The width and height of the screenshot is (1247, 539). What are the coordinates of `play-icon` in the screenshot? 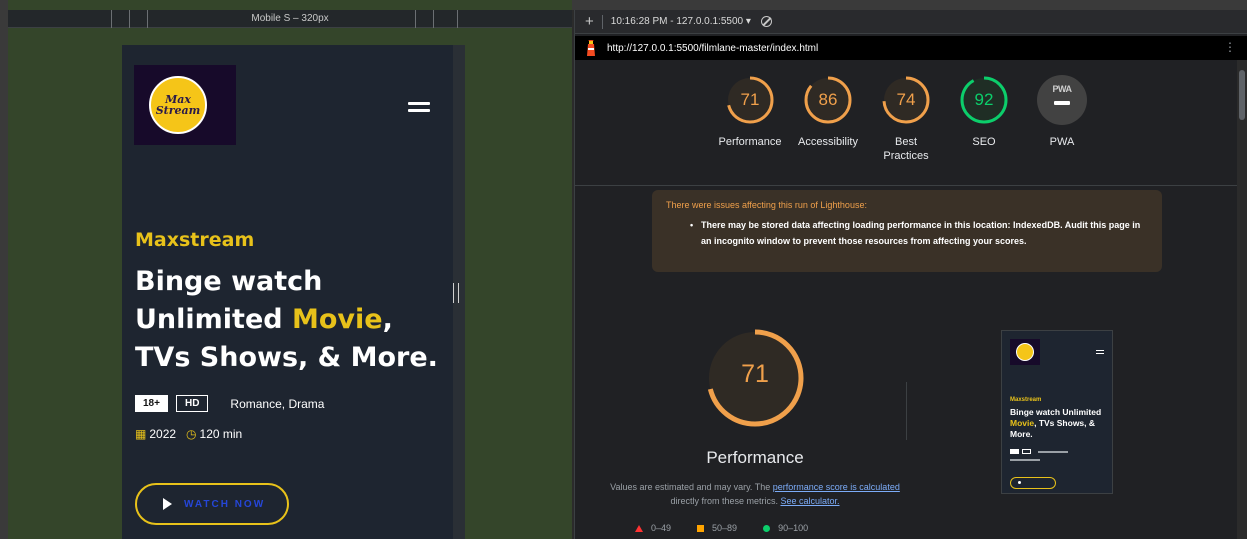 It's located at (167, 504).